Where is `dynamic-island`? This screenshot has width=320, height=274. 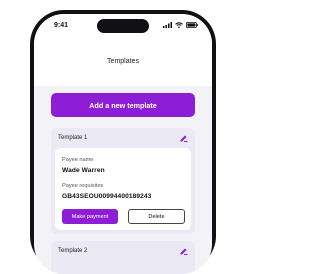 dynamic-island is located at coordinates (123, 26).